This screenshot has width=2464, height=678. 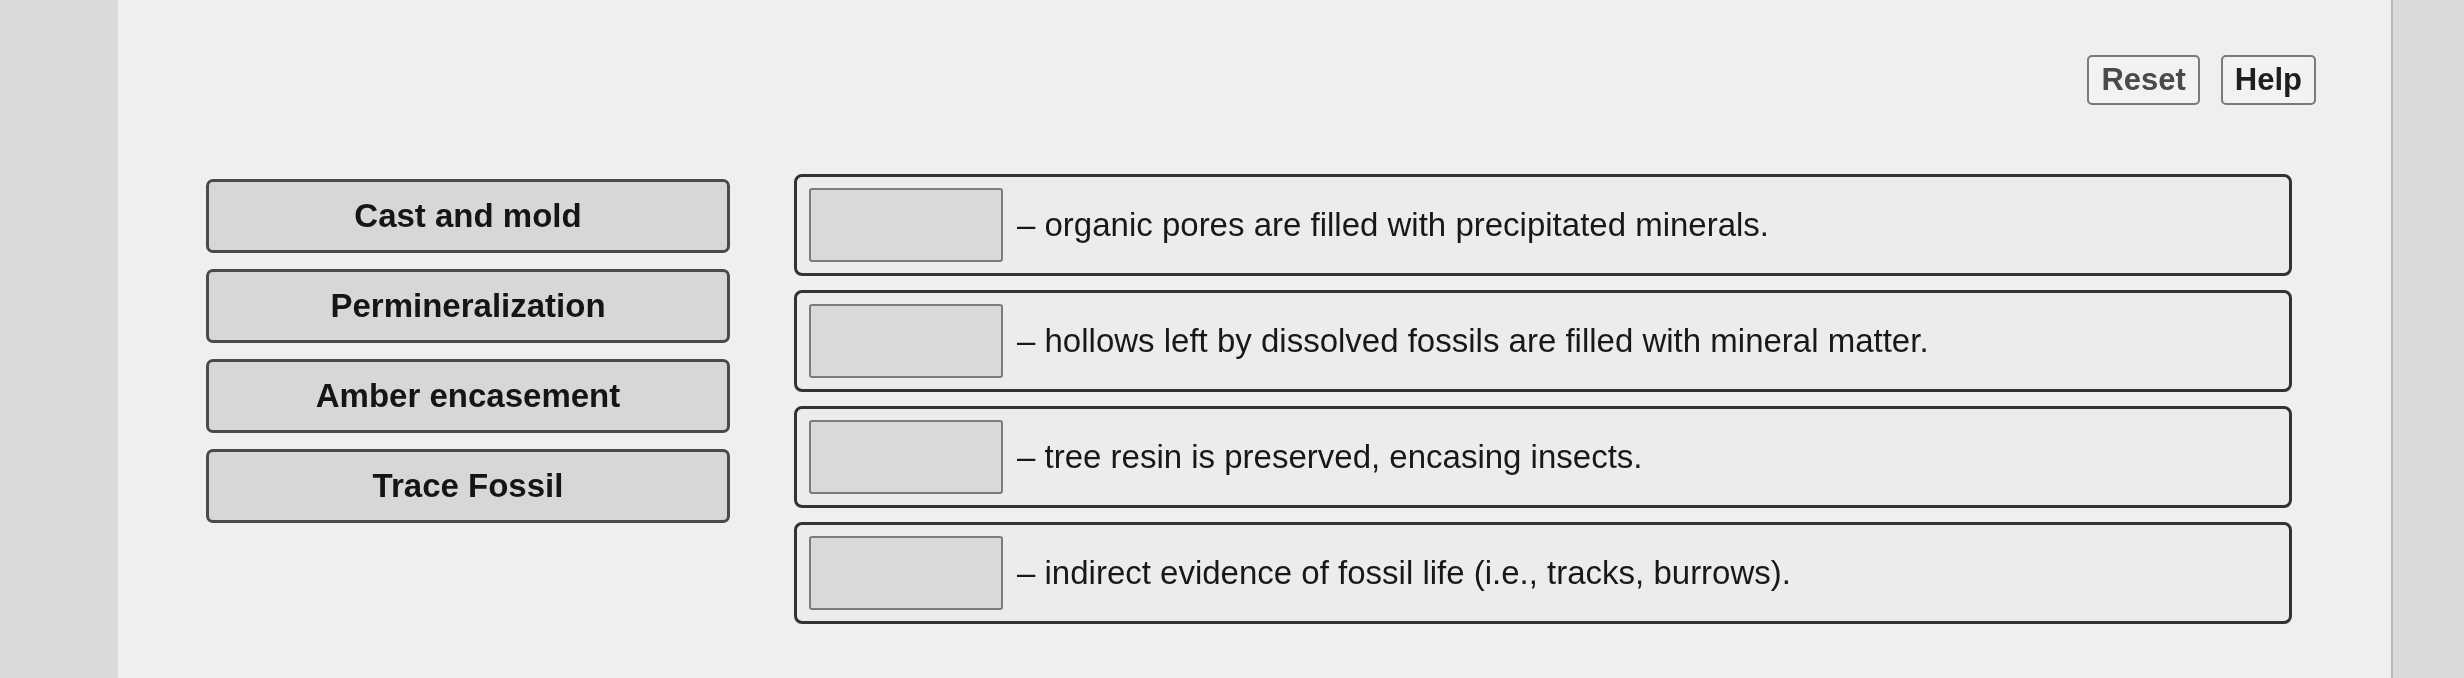 What do you see at coordinates (468, 216) in the screenshot?
I see `answer-tile: Cast and mold` at bounding box center [468, 216].